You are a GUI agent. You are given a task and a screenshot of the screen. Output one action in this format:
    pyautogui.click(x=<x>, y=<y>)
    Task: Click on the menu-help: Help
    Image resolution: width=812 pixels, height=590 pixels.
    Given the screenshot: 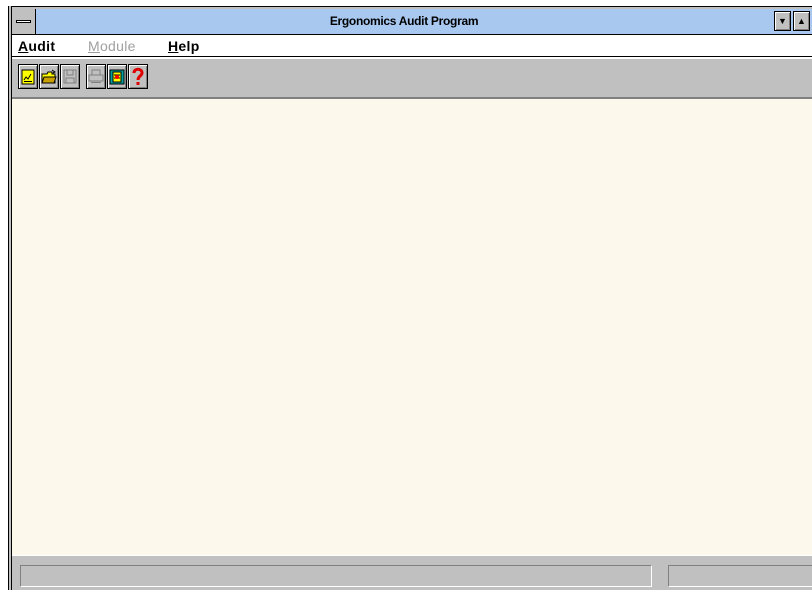 What is the action you would take?
    pyautogui.click(x=184, y=46)
    